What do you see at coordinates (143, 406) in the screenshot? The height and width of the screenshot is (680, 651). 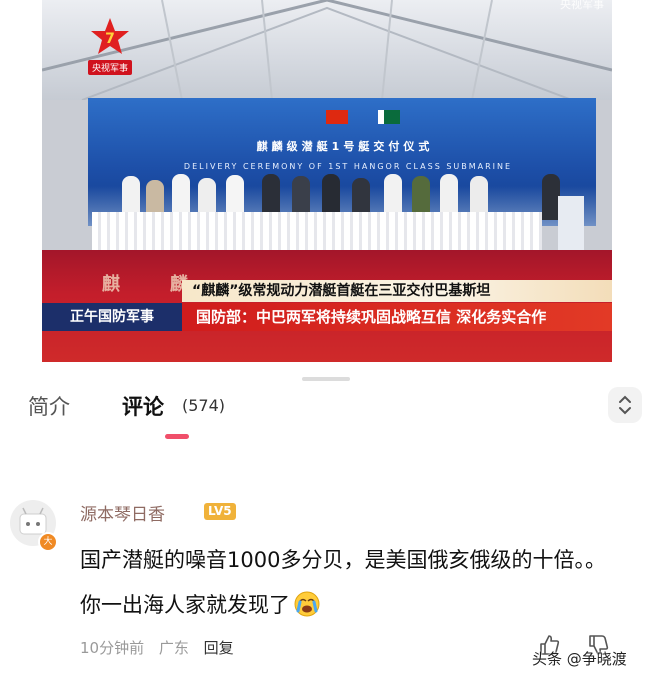 I see `tab-comments: 评论` at bounding box center [143, 406].